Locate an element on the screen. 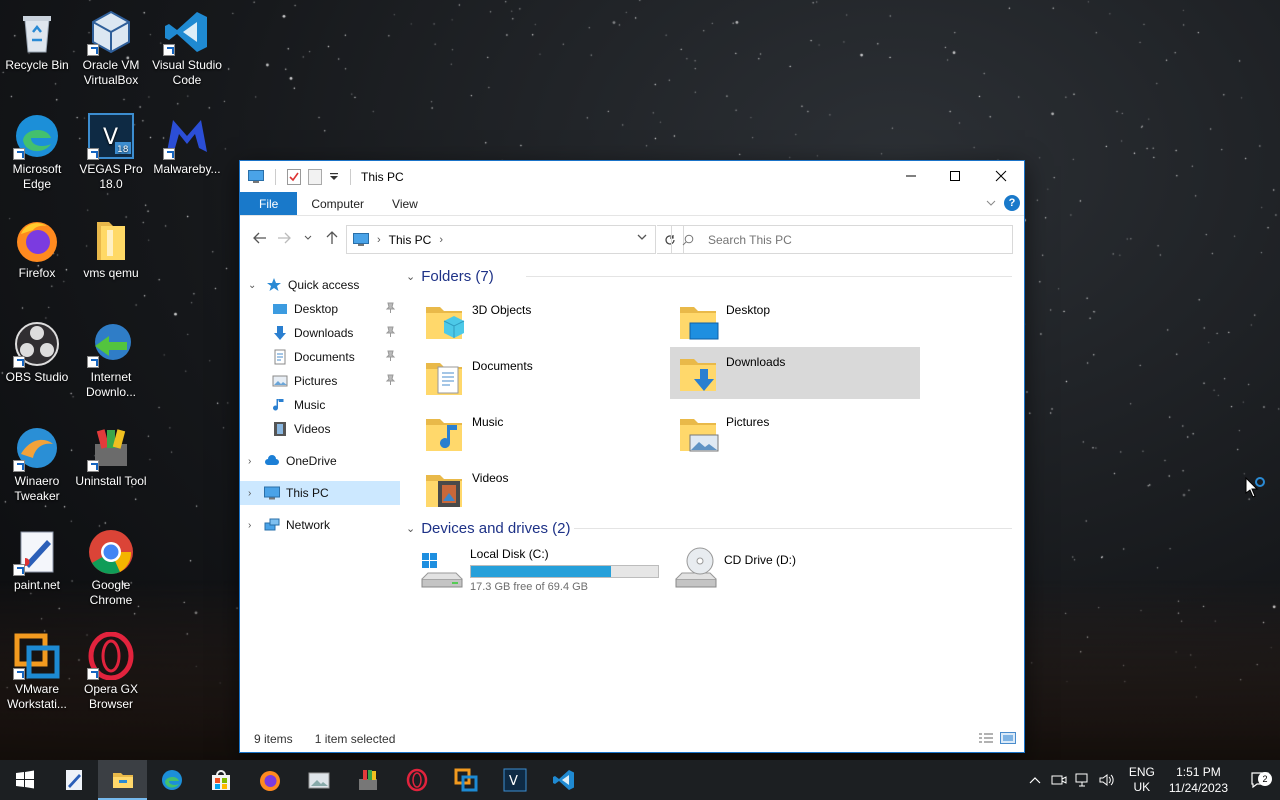 Image resolution: width=1280 pixels, height=800 pixels. nav-item-documents: Documents is located at coordinates (320, 357).